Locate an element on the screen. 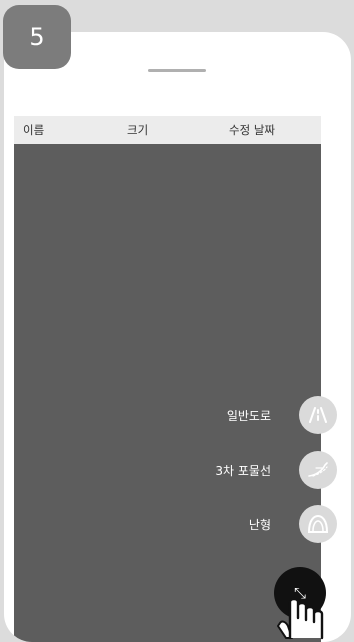 The height and width of the screenshot is (642, 354). fab-menu-label-cubic-parabola: 3차 포물선 is located at coordinates (243, 470).